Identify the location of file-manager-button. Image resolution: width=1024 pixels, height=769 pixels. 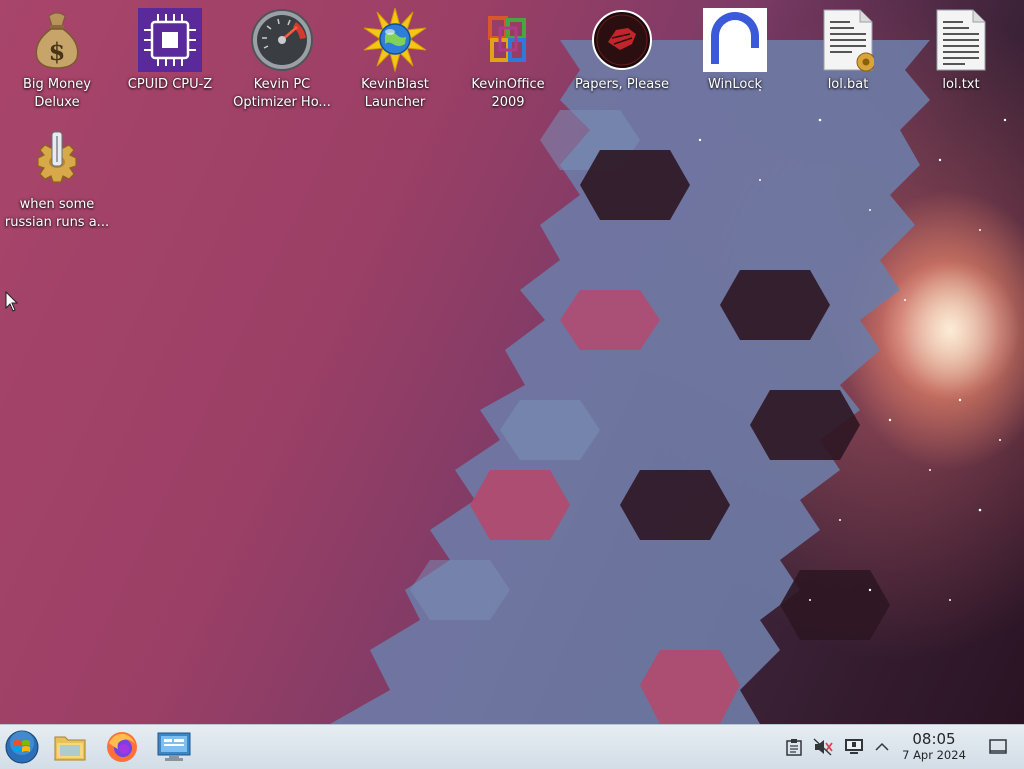
(70, 747).